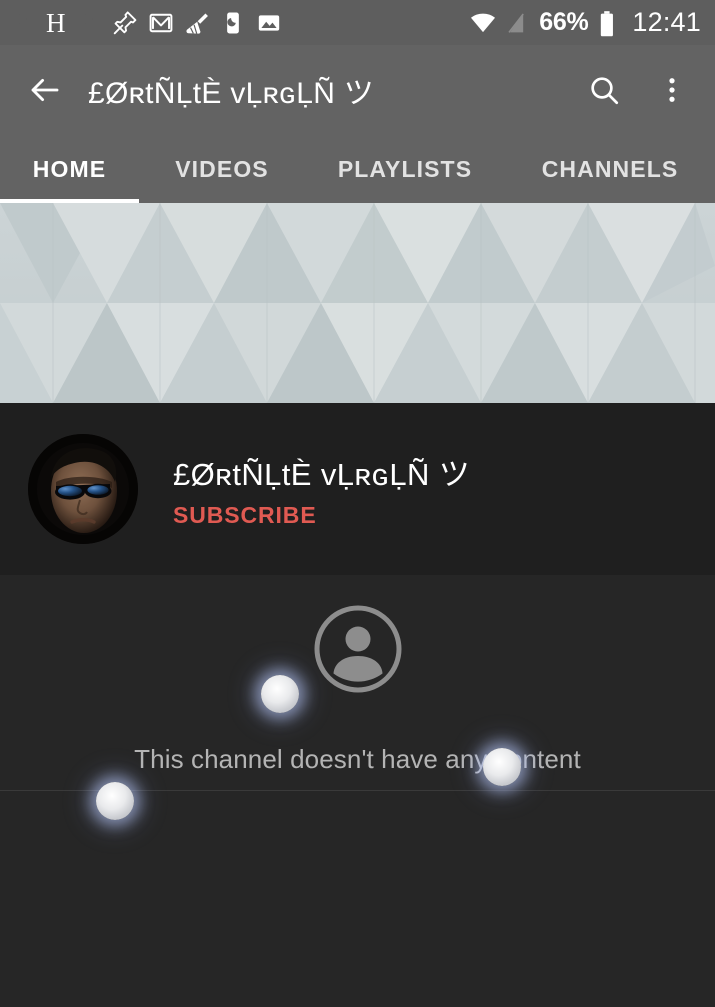 The height and width of the screenshot is (1007, 715). Describe the element at coordinates (125, 23) in the screenshot. I see `pin-icon` at that location.